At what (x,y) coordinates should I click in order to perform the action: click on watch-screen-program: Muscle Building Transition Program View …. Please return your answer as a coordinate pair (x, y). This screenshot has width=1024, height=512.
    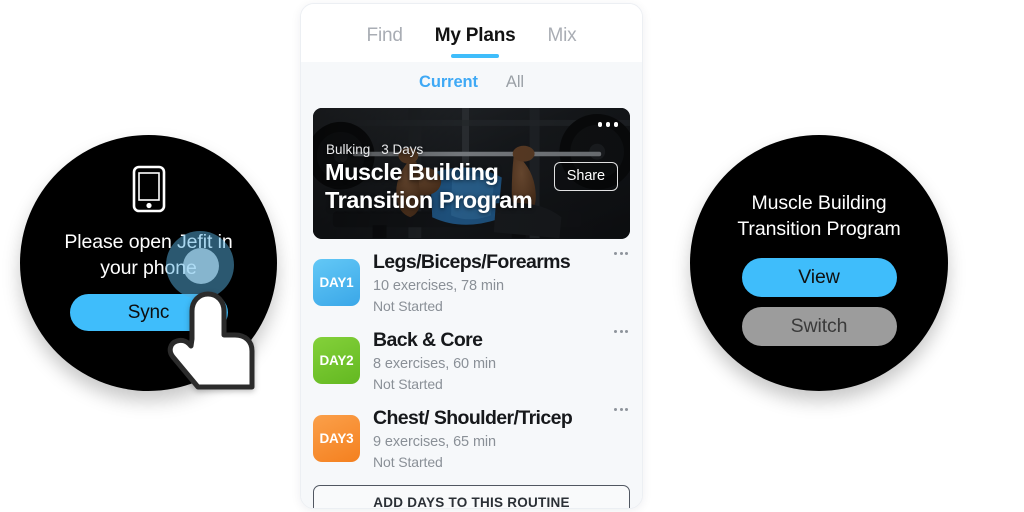
    Looking at the image, I should click on (819, 263).